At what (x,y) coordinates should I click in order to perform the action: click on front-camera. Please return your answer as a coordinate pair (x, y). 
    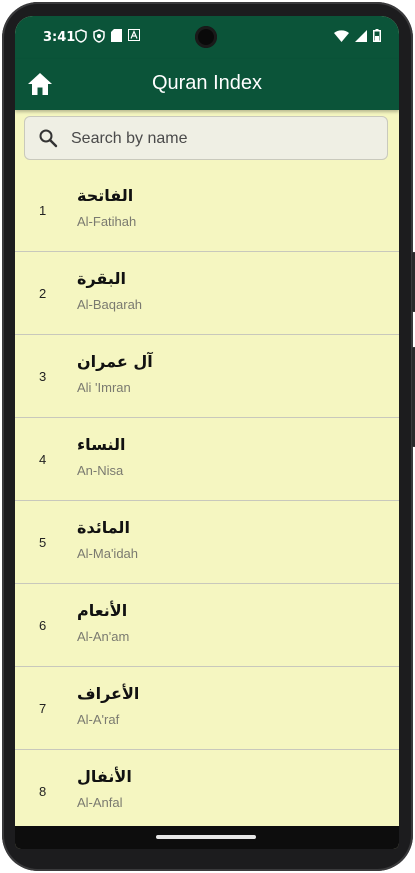
    Looking at the image, I should click on (206, 37).